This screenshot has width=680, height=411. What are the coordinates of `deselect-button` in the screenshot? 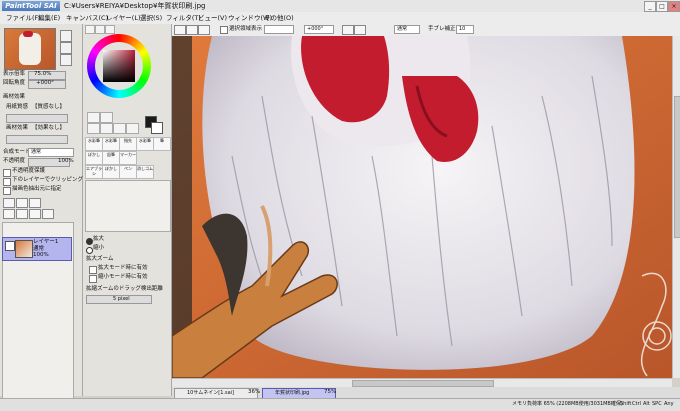 It's located at (180, 30).